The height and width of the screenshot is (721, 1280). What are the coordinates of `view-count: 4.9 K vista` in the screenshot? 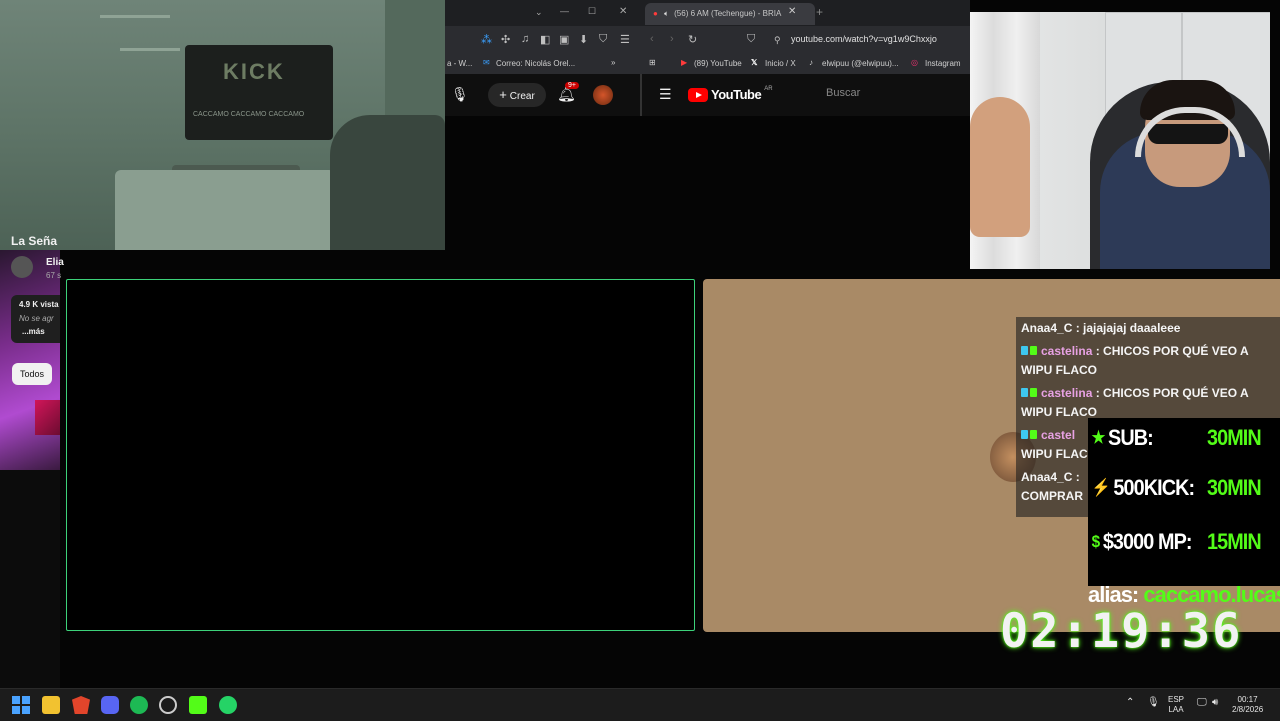 It's located at (39, 304).